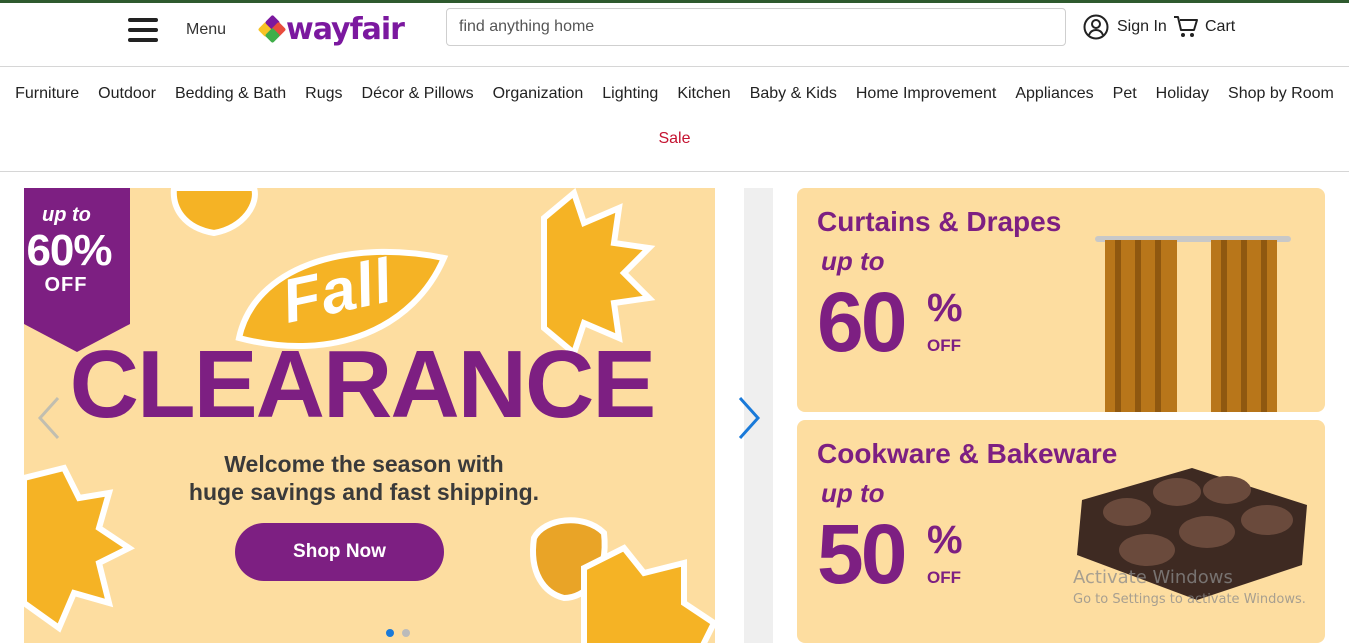 The width and height of the screenshot is (1349, 643). I want to click on nav-item-decor-pillows: Décor & Pillows, so click(417, 94).